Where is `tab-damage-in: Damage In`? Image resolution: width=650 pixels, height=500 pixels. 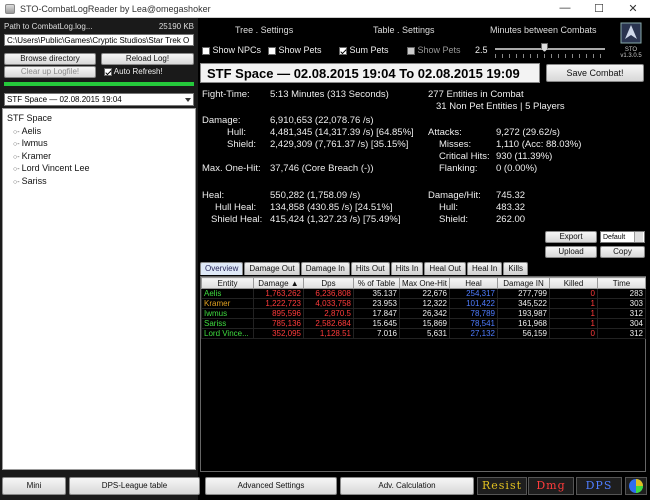
tab-damage-in: Damage In is located at coordinates (325, 268).